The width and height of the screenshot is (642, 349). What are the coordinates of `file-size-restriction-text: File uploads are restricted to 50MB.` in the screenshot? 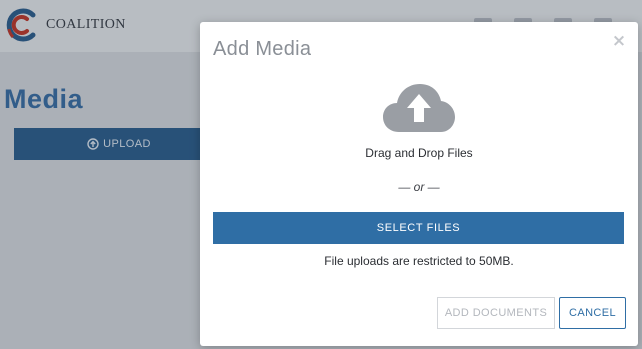 It's located at (419, 261).